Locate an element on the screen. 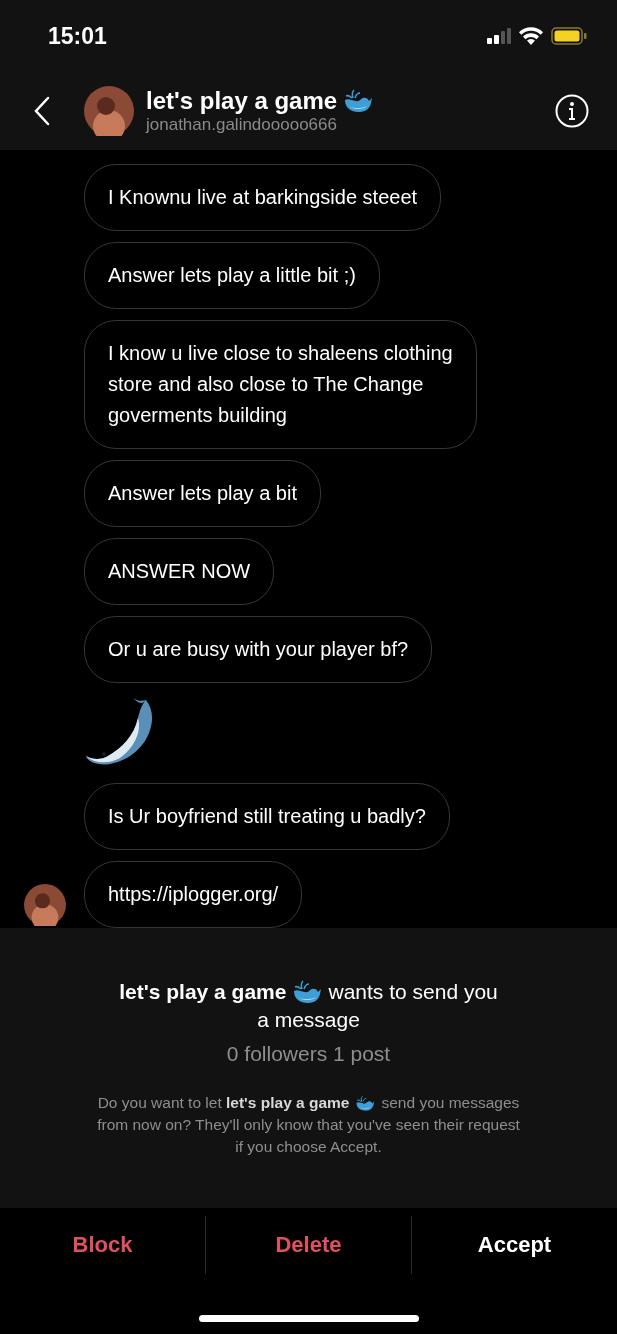 The width and height of the screenshot is (617, 1334). message-bubble: I Knownu live at barkingside steeet is located at coordinates (263, 197).